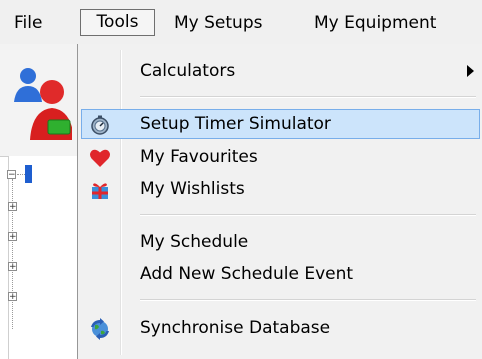  I want to click on menu-item-label: Synchronise Database, so click(235, 328).